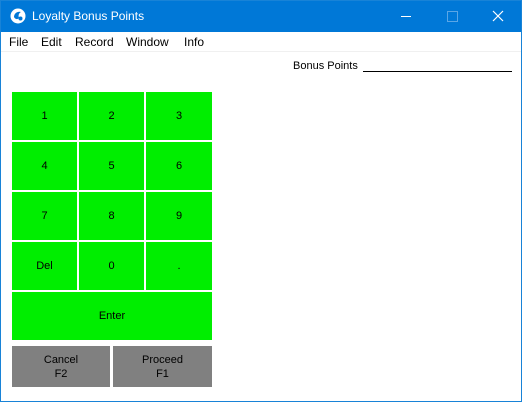 This screenshot has width=522, height=402. I want to click on maximize-button, so click(452, 16).